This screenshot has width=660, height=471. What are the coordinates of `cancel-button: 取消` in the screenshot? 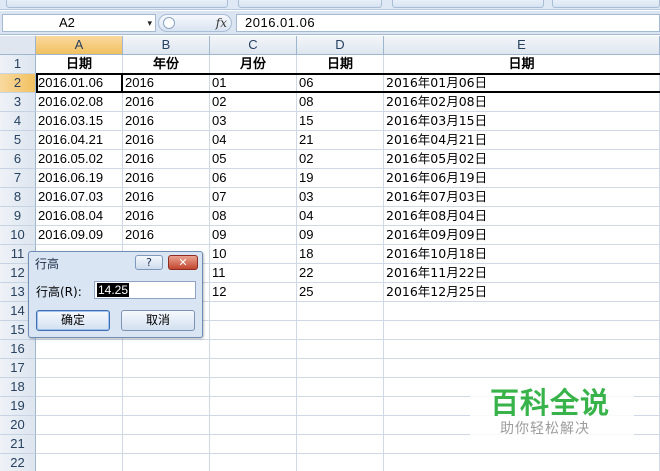 It's located at (158, 320).